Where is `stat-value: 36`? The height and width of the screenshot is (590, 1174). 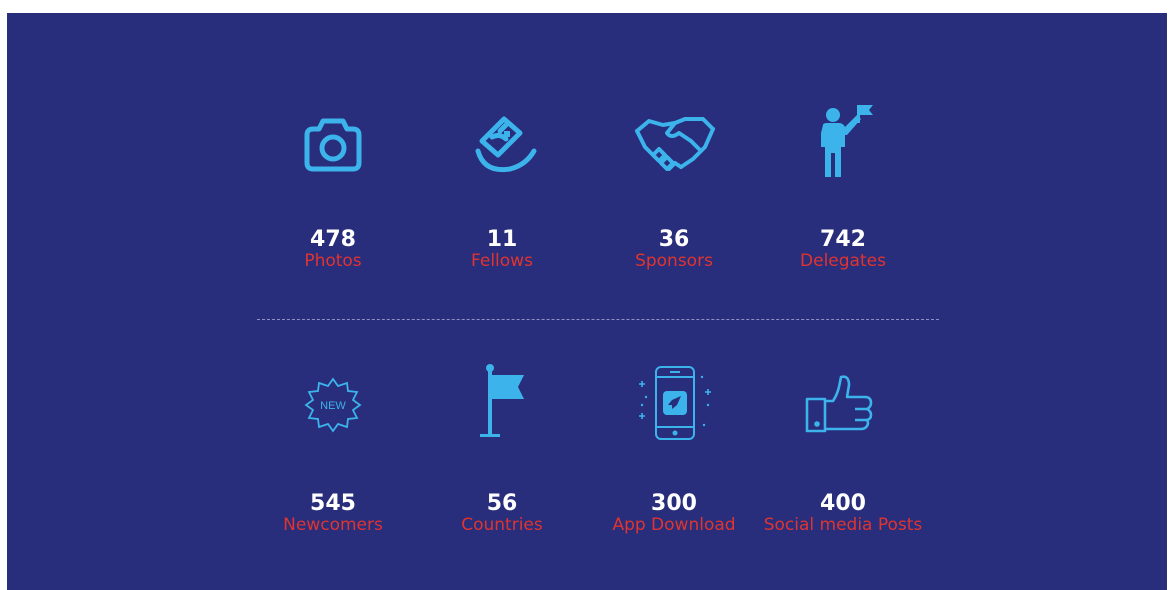
stat-value: 36 is located at coordinates (674, 239).